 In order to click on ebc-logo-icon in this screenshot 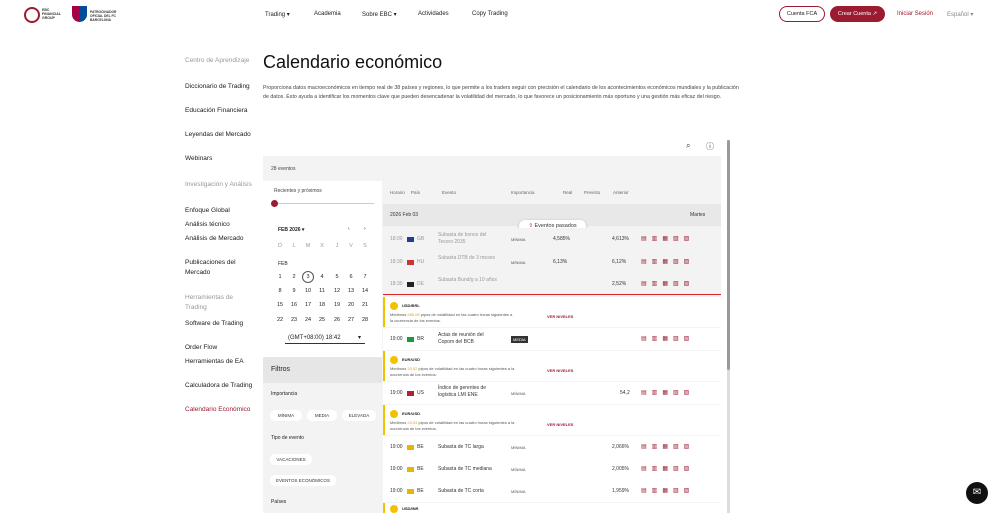, I will do `click(32, 15)`.